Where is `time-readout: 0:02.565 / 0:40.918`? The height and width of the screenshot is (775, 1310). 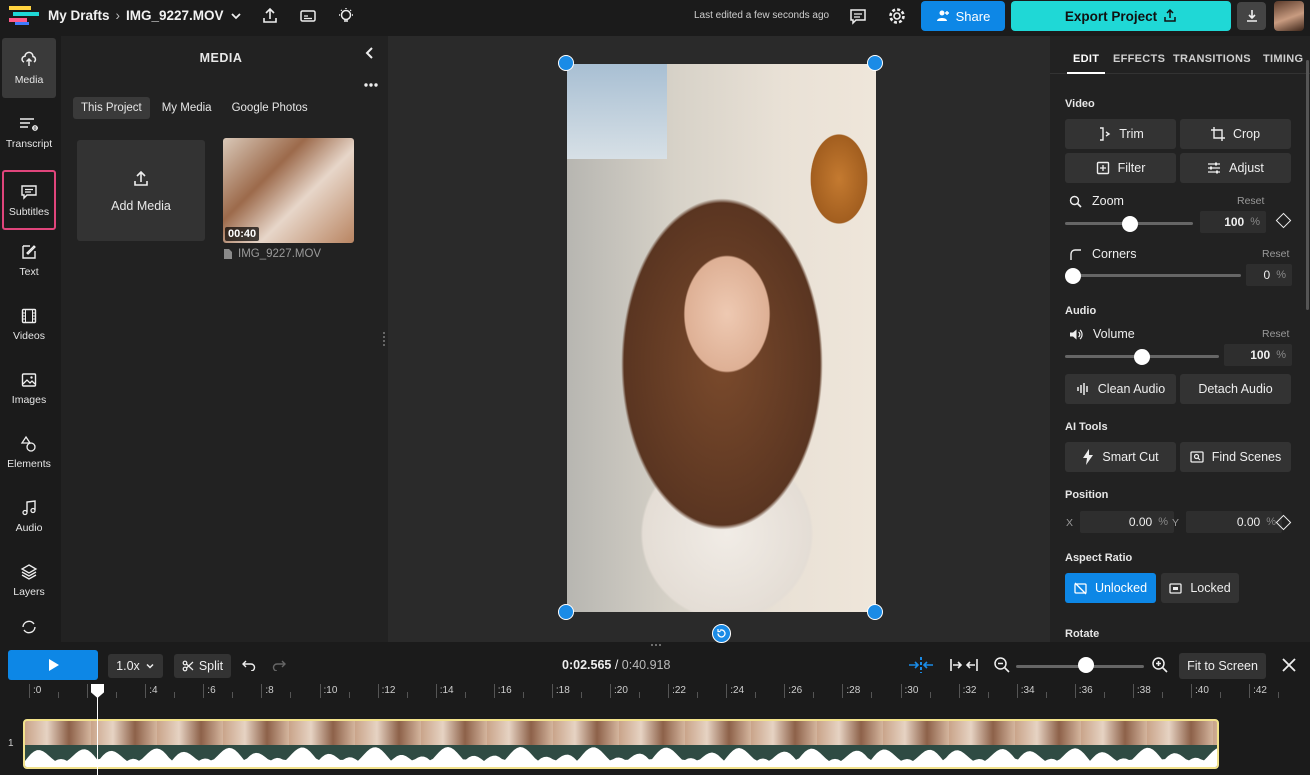
time-readout: 0:02.565 / 0:40.918 is located at coordinates (616, 665).